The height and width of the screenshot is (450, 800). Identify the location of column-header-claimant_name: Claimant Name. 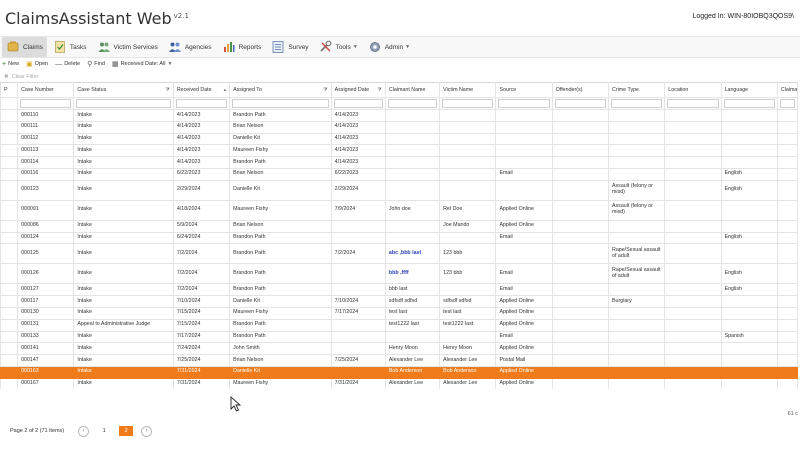
(412, 90).